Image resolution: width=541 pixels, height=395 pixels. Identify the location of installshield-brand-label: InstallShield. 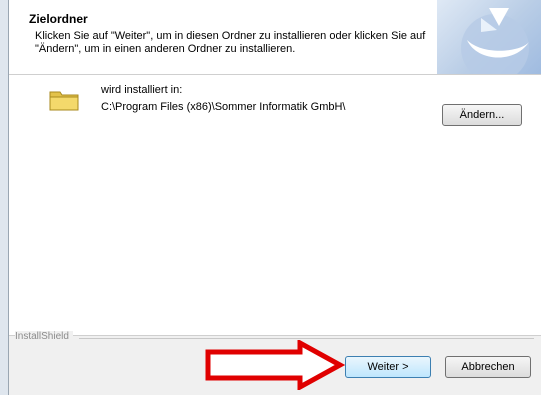
(44, 336).